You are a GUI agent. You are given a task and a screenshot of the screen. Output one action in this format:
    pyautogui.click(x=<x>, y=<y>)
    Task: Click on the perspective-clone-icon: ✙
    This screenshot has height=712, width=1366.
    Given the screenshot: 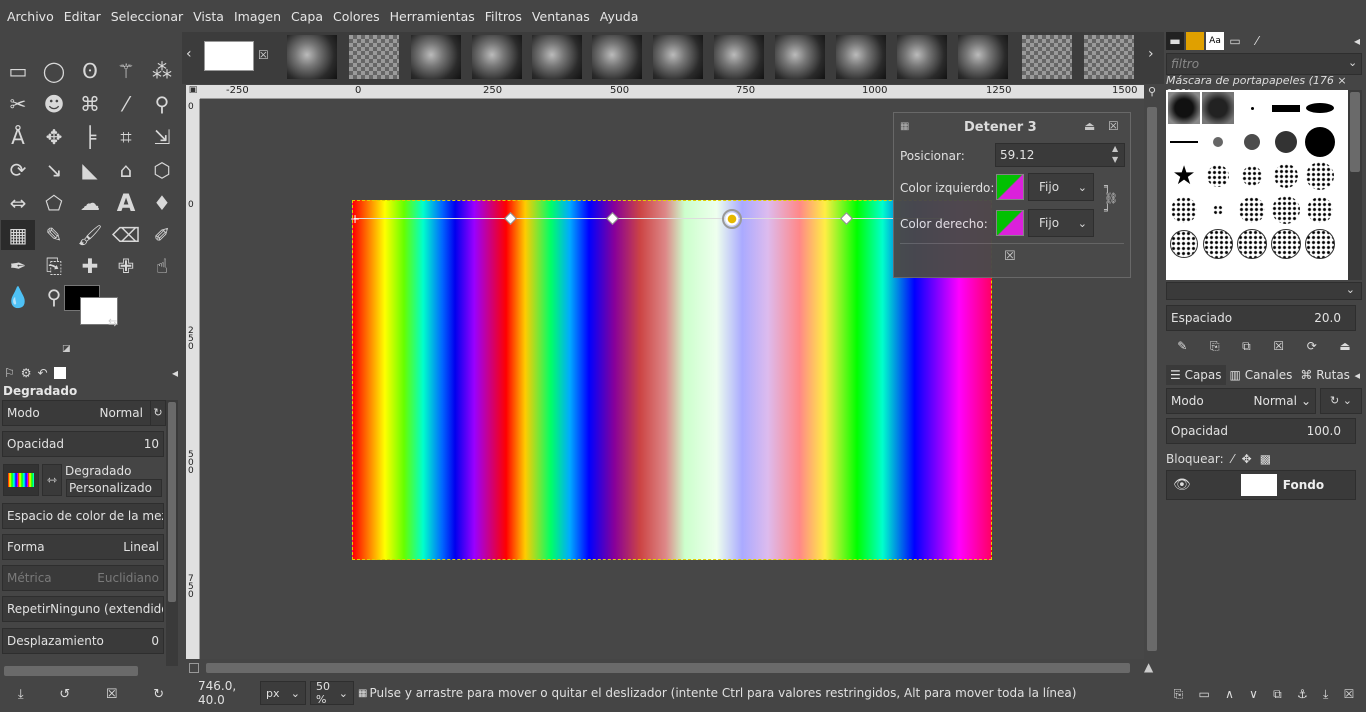 What is the action you would take?
    pyautogui.click(x=126, y=266)
    